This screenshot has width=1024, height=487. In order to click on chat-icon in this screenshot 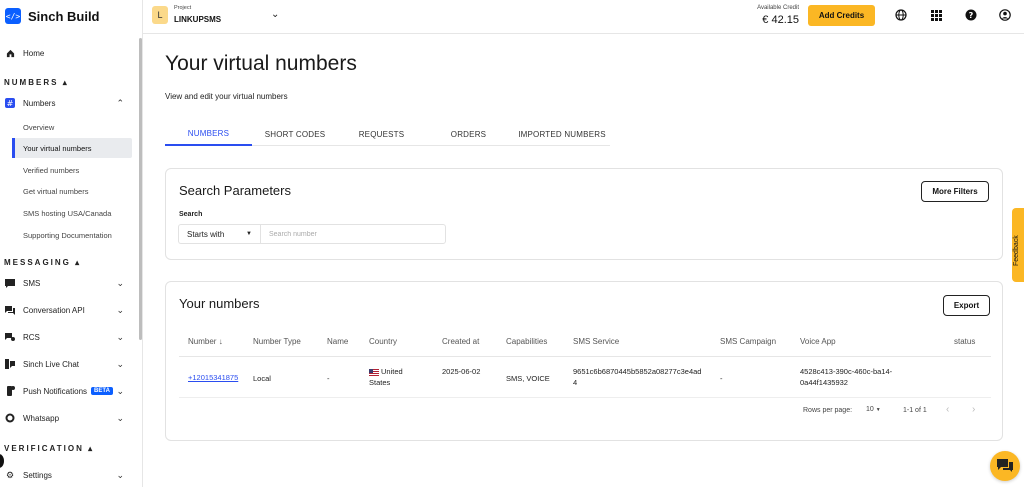, I will do `click(1005, 465)`.